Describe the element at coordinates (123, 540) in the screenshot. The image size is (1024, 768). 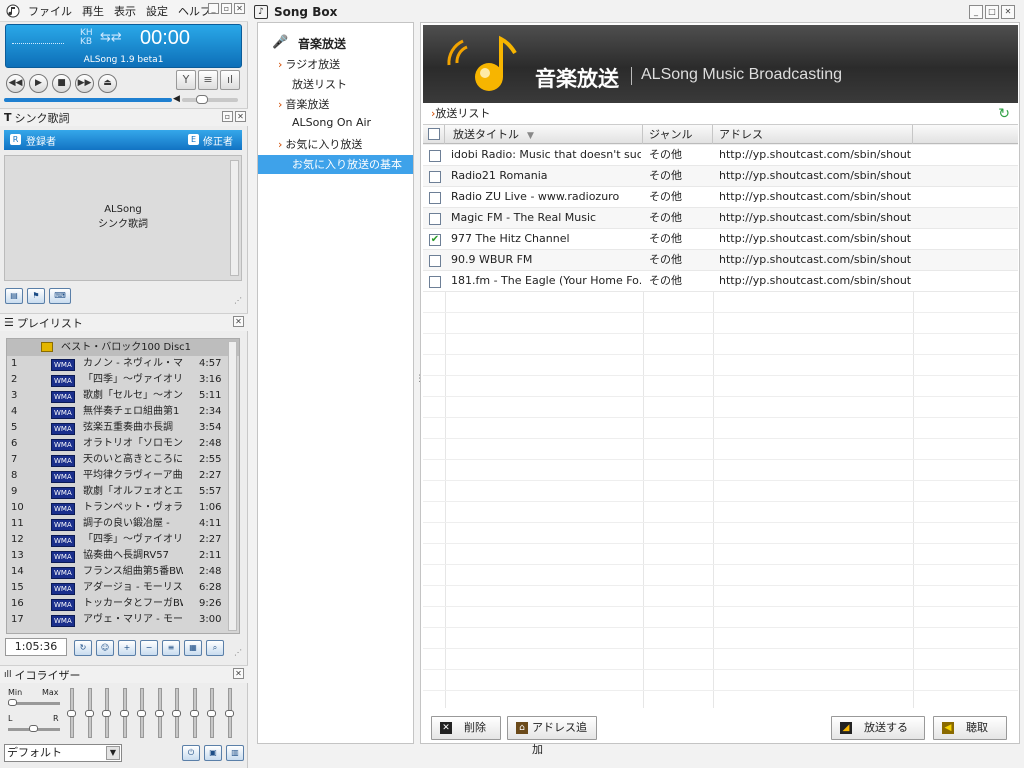
I see `playlist-row: 12 WMA 「四季」～ヴァイオリン協 2:27` at that location.